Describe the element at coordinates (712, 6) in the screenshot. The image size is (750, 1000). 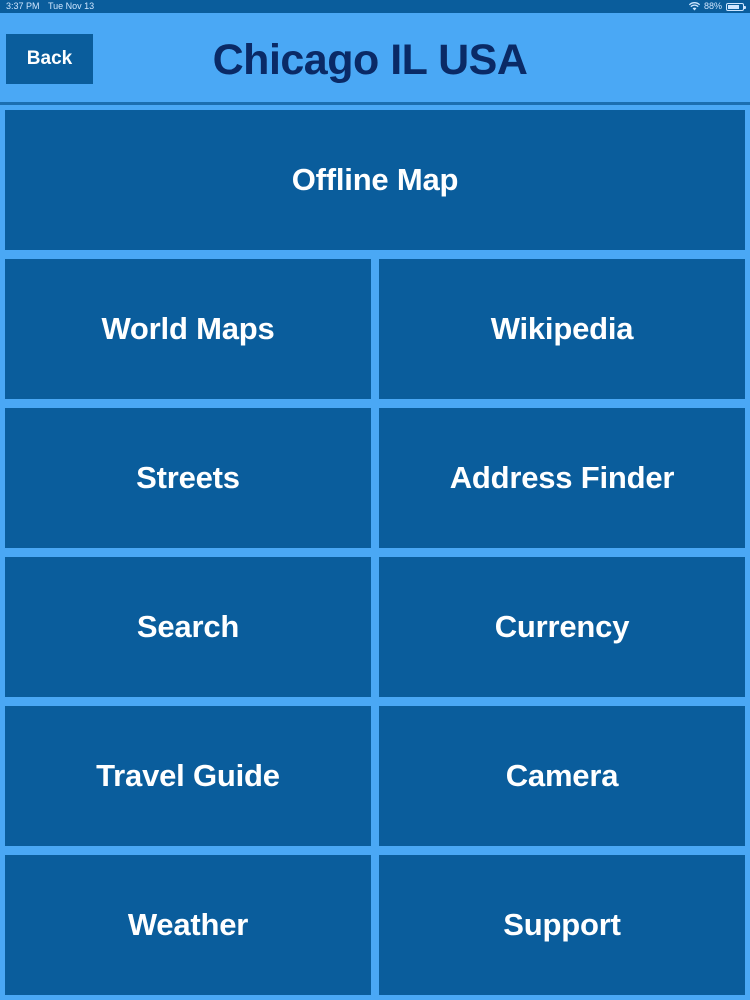
I see `battery-percent: 88%` at that location.